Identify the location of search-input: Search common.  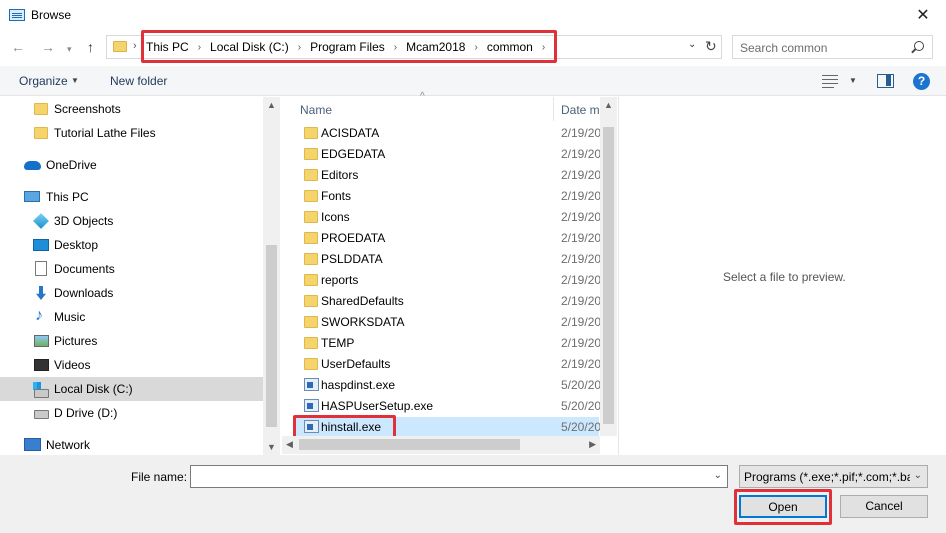
(832, 47).